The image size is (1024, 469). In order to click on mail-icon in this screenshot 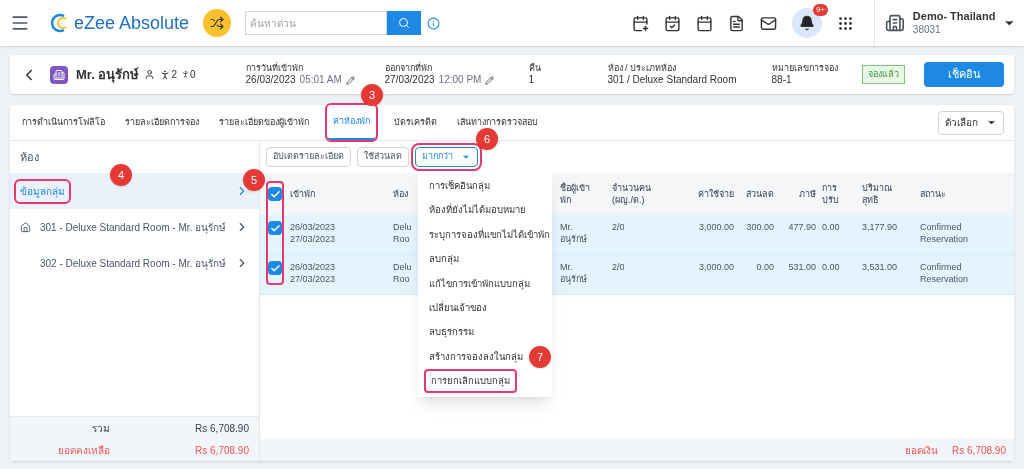, I will do `click(768, 23)`.